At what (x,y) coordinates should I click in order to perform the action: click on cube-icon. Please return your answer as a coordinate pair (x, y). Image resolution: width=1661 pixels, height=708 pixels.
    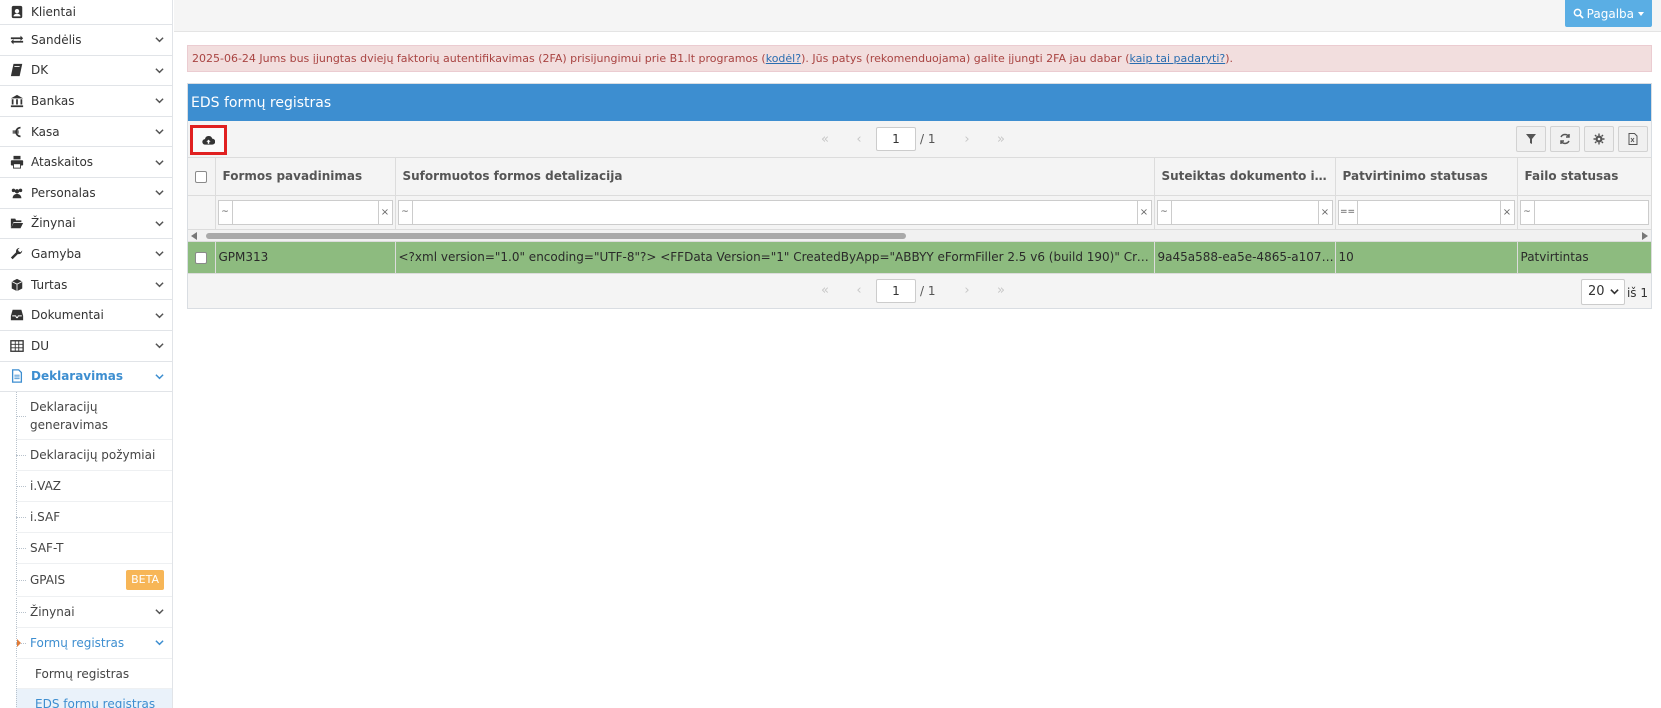
    Looking at the image, I should click on (17, 285).